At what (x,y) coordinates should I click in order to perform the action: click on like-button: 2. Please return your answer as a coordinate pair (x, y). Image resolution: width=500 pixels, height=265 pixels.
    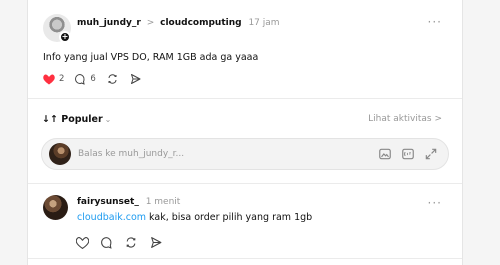
    Looking at the image, I should click on (53, 79).